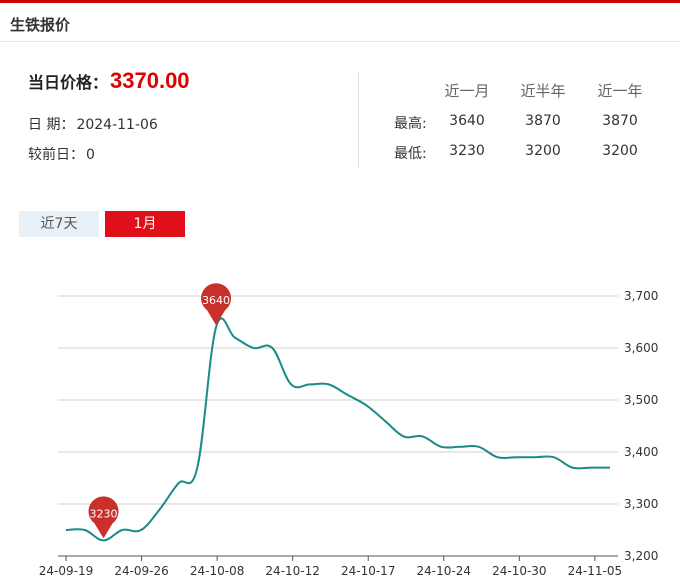  I want to click on stats-low-month: 3230, so click(467, 151).